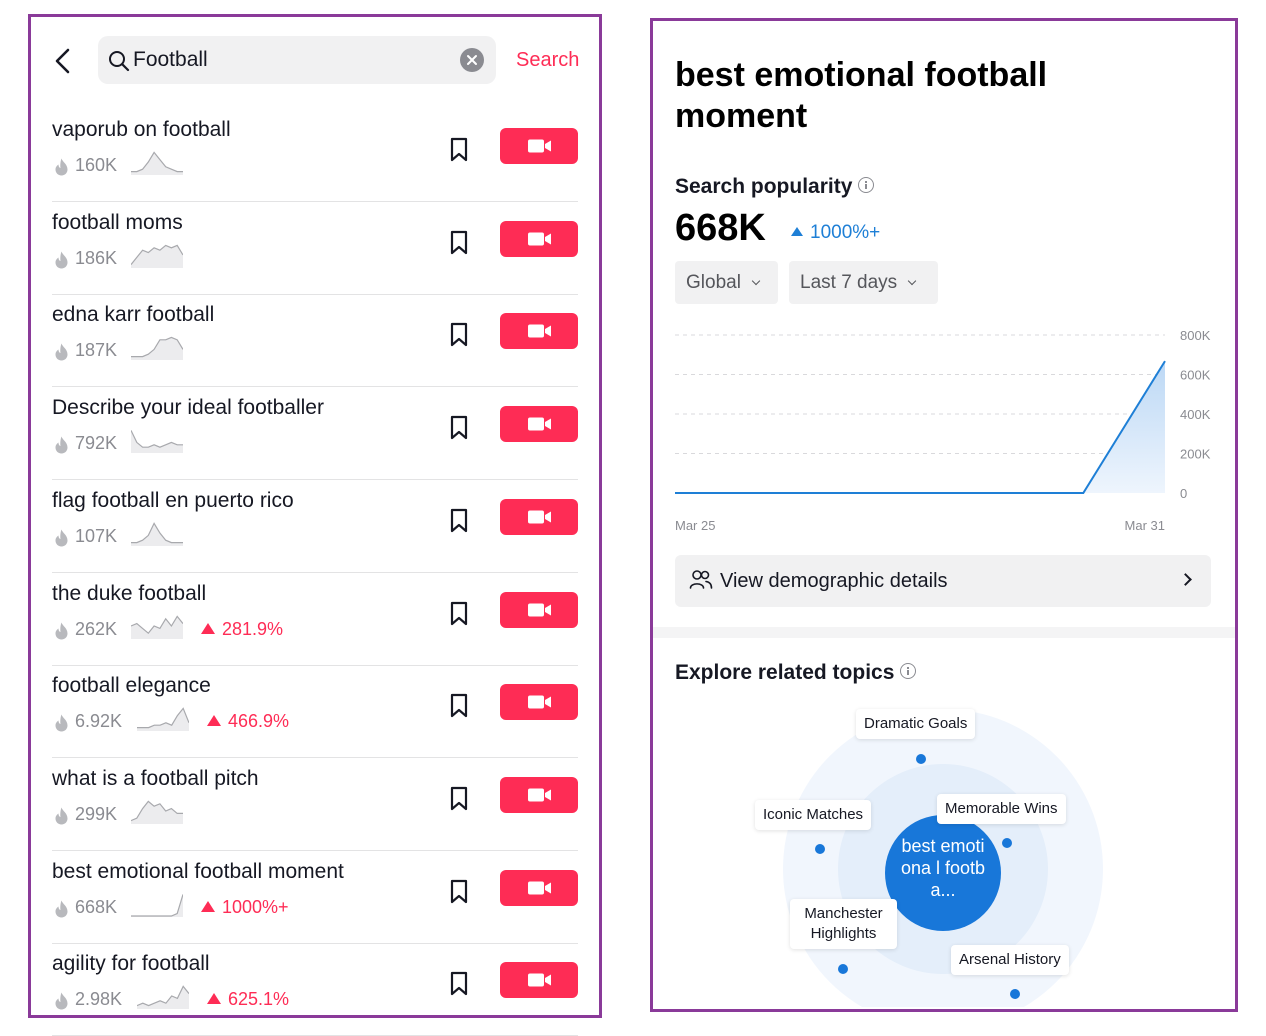 This screenshot has height=1036, width=1266. Describe the element at coordinates (188, 408) in the screenshot. I see `result-title: Describe your ideal footballer` at that location.